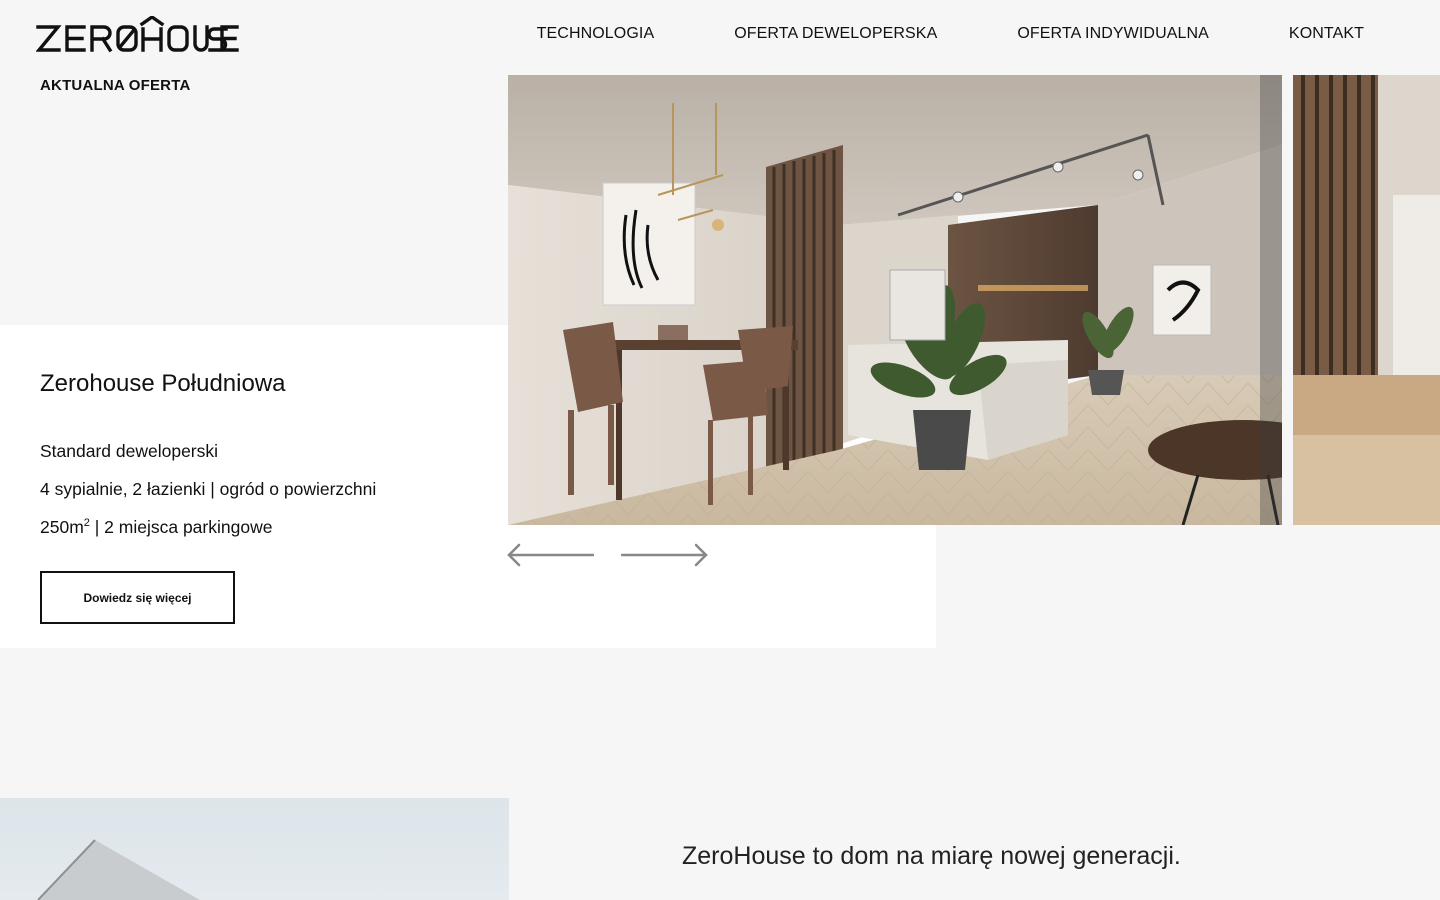  Describe the element at coordinates (115, 85) in the screenshot. I see `section-label: AKTUALNA OFERTA` at that location.